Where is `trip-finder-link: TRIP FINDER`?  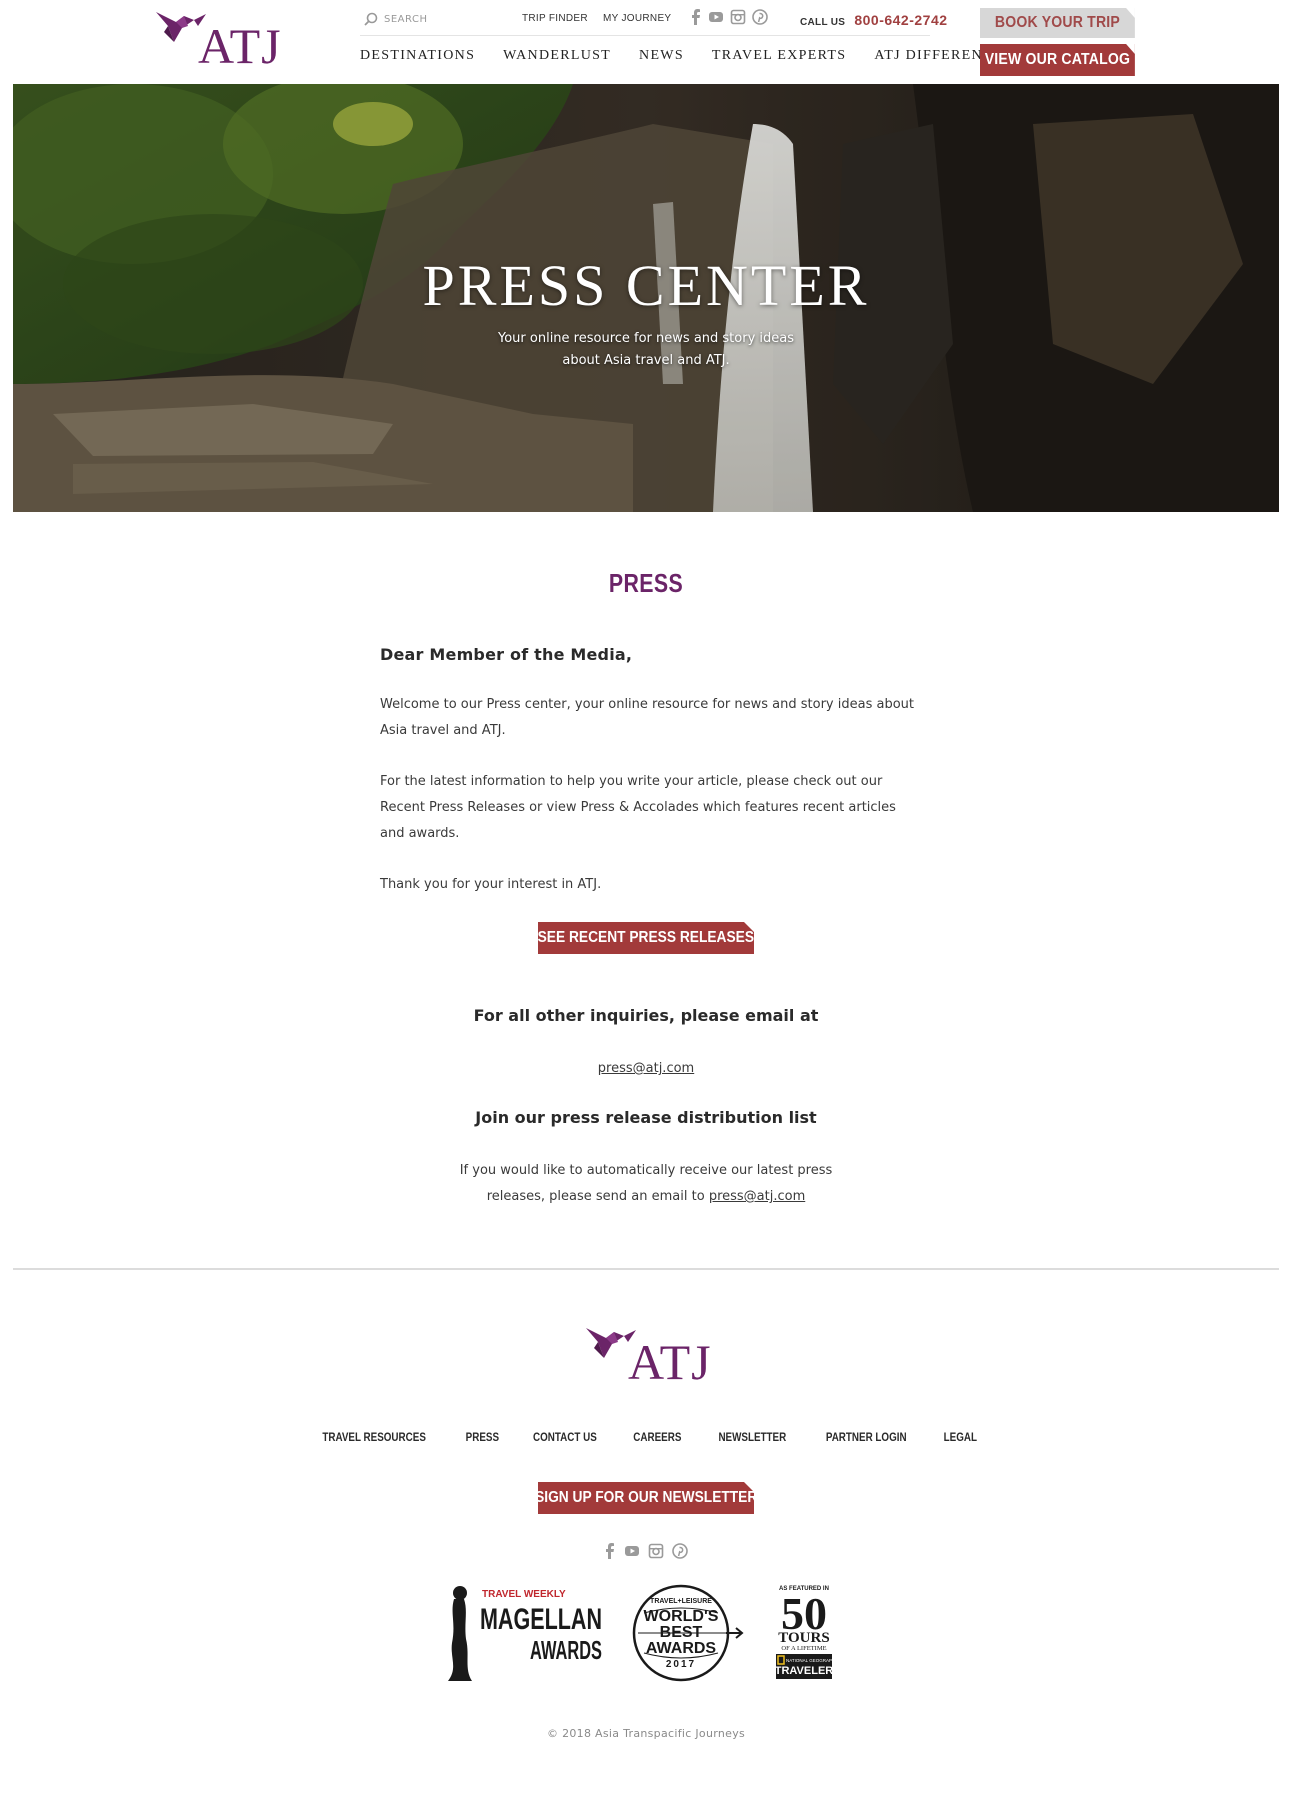 trip-finder-link: TRIP FINDER is located at coordinates (555, 18).